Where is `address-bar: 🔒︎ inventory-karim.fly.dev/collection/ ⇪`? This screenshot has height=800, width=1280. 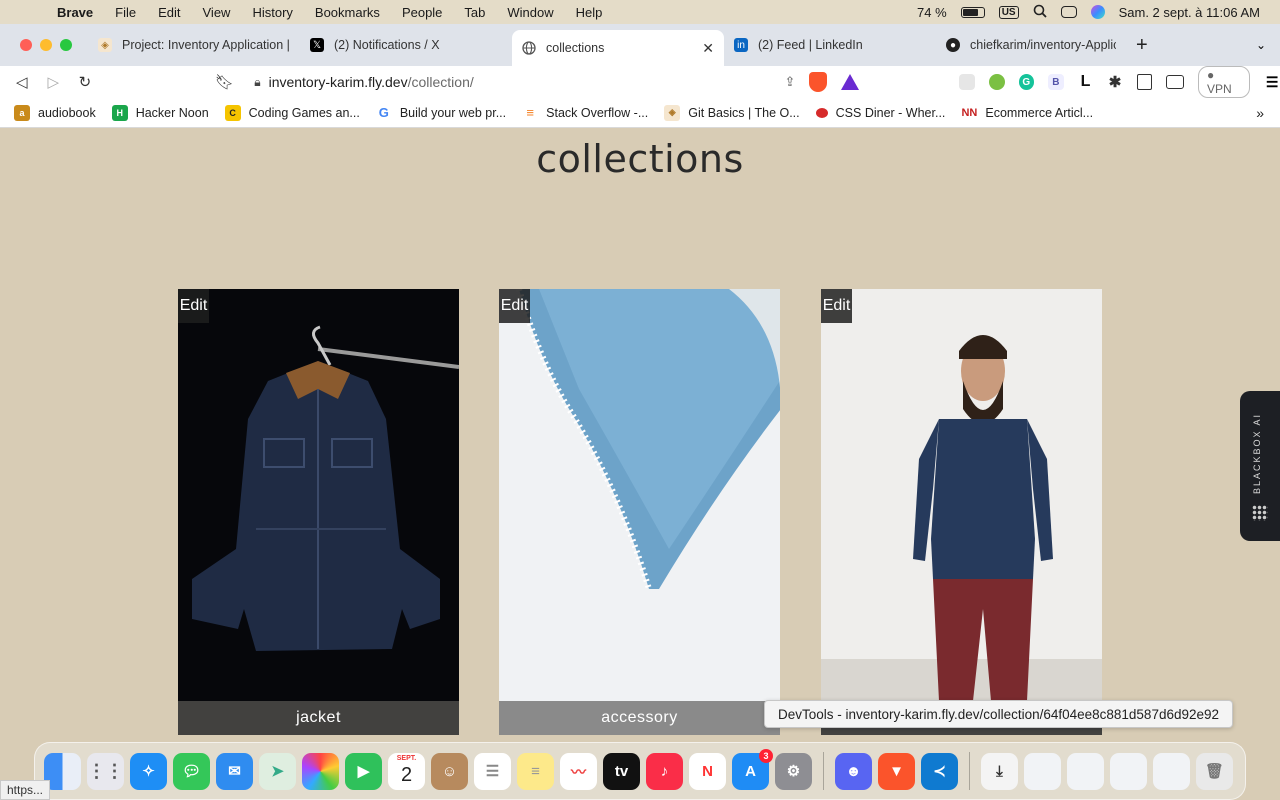
address-bar: 🔒︎ inventory-karim.fly.dev/collection/ ⇪ is located at coordinates (554, 82).